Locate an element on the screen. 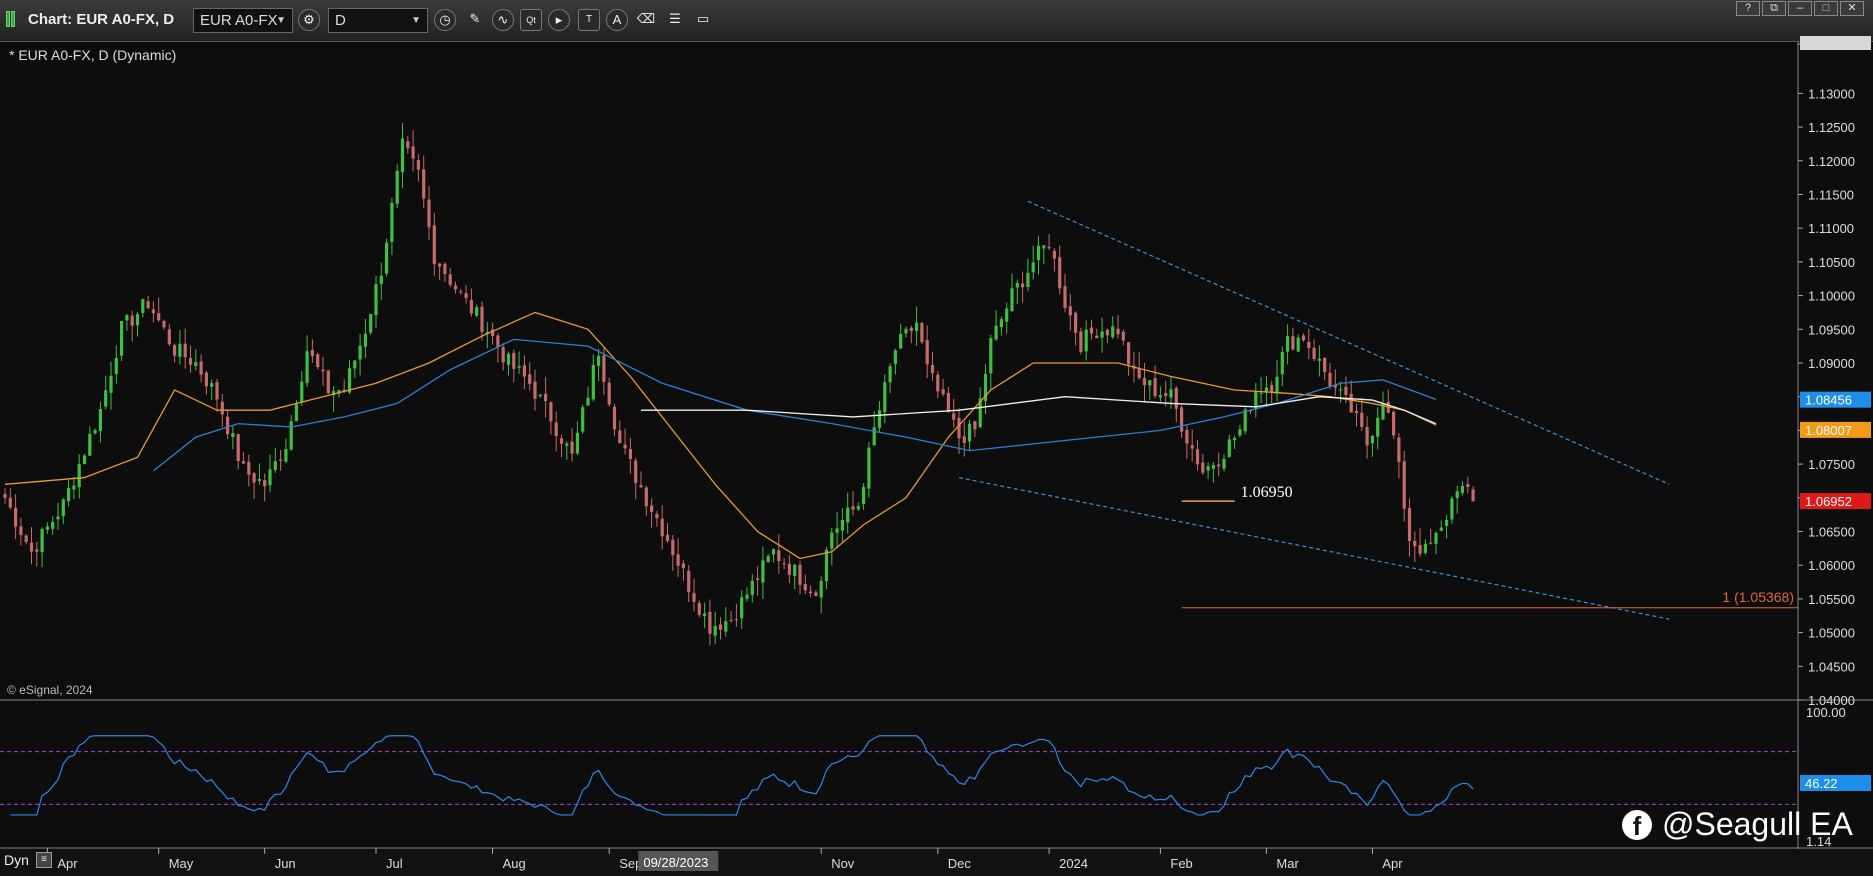 The height and width of the screenshot is (876, 1873). time-tick-label: Nov is located at coordinates (843, 863).